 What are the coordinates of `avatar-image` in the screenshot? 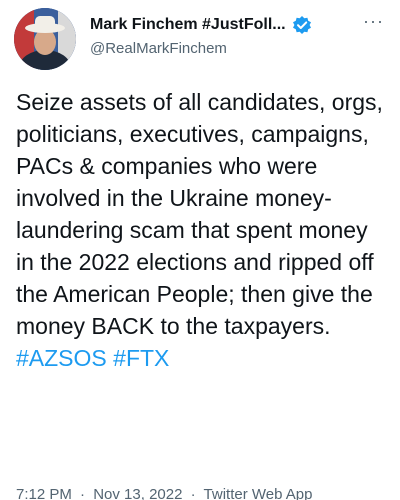 It's located at (45, 39).